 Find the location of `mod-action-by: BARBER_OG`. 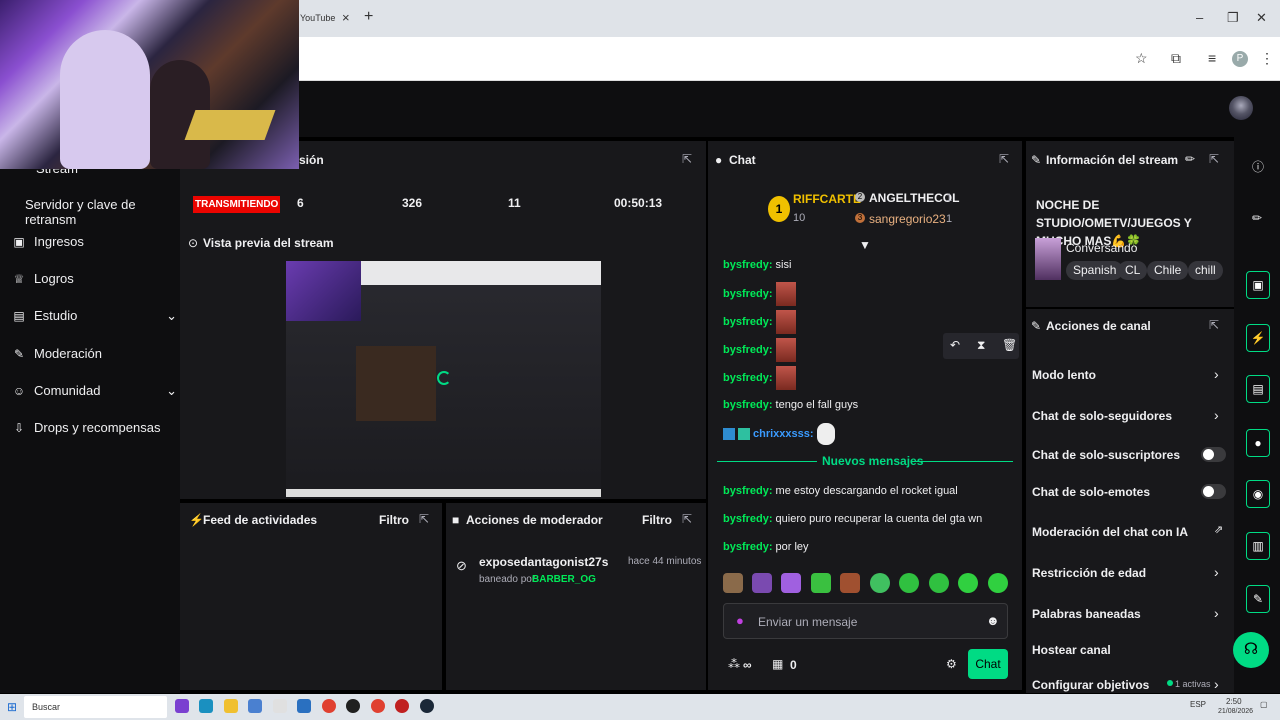

mod-action-by: BARBER_OG is located at coordinates (564, 579).